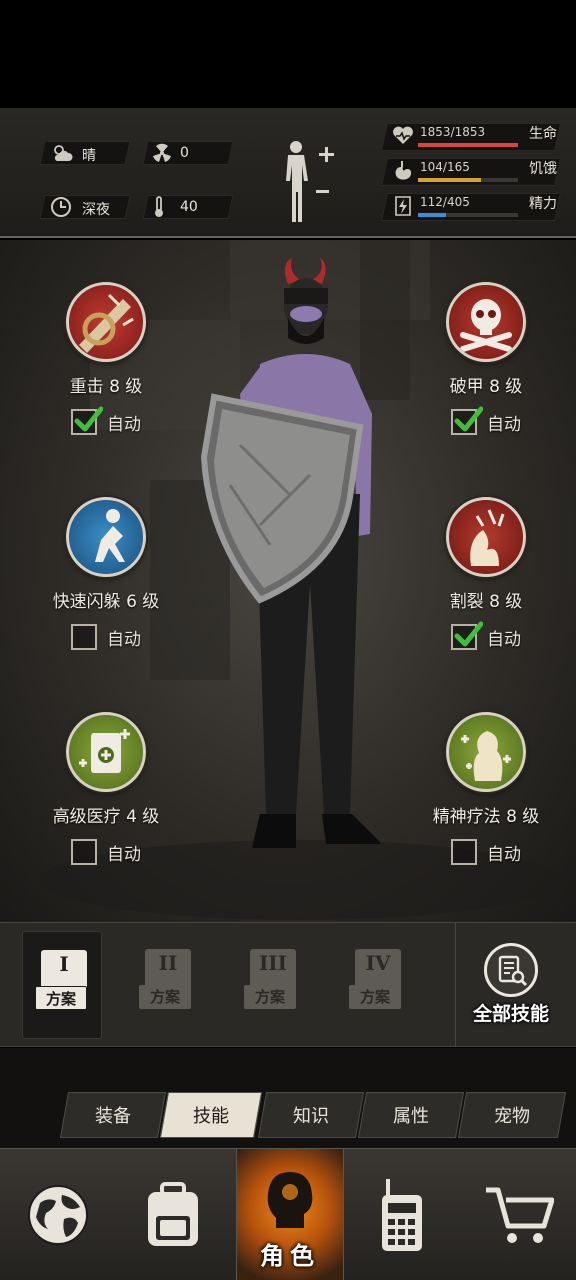 The image size is (576, 1280). What do you see at coordinates (486, 387) in the screenshot?
I see `skill-name: 破甲 8 级` at bounding box center [486, 387].